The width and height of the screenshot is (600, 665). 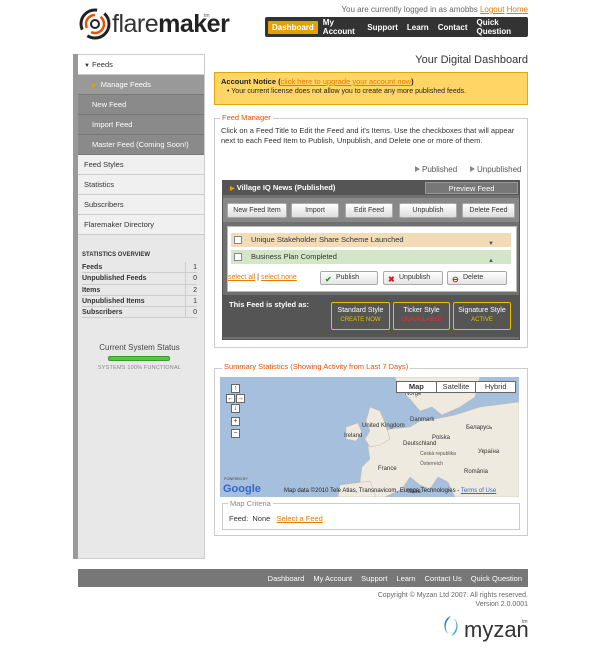 I want to click on stats-row: Unpublished Items 1, so click(x=139, y=301).